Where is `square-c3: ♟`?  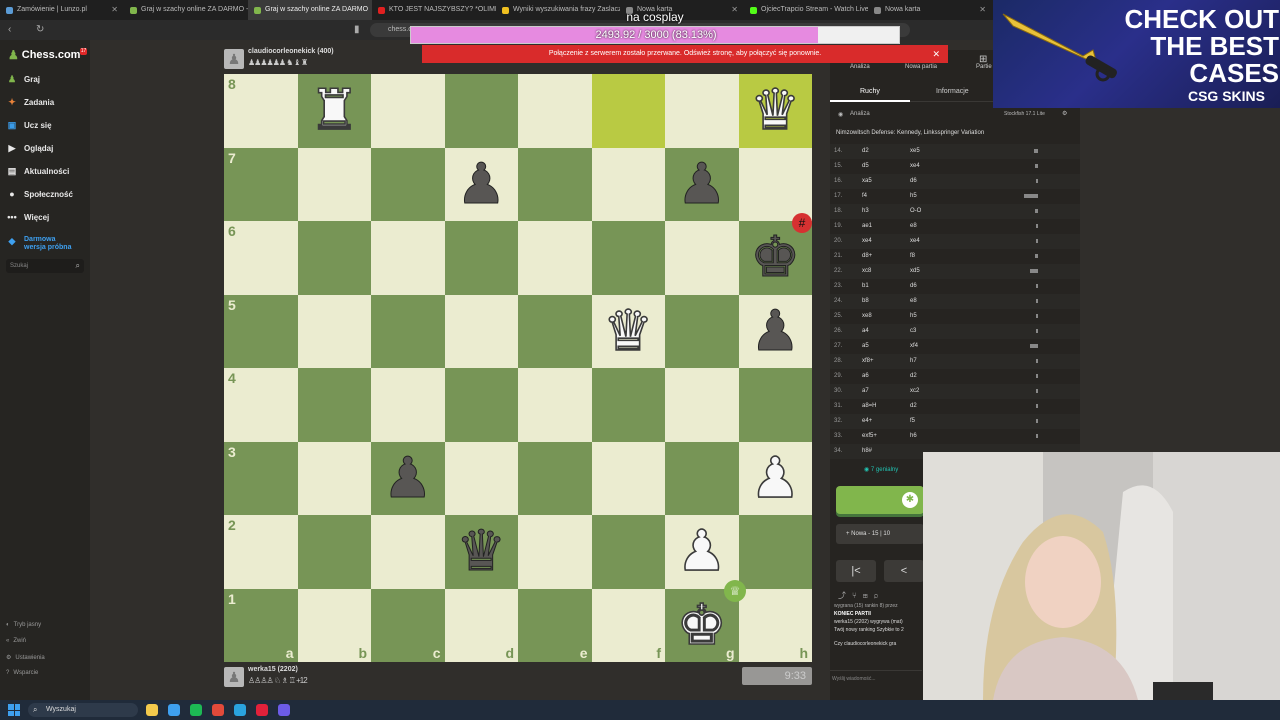
square-c3: ♟ is located at coordinates (408, 478).